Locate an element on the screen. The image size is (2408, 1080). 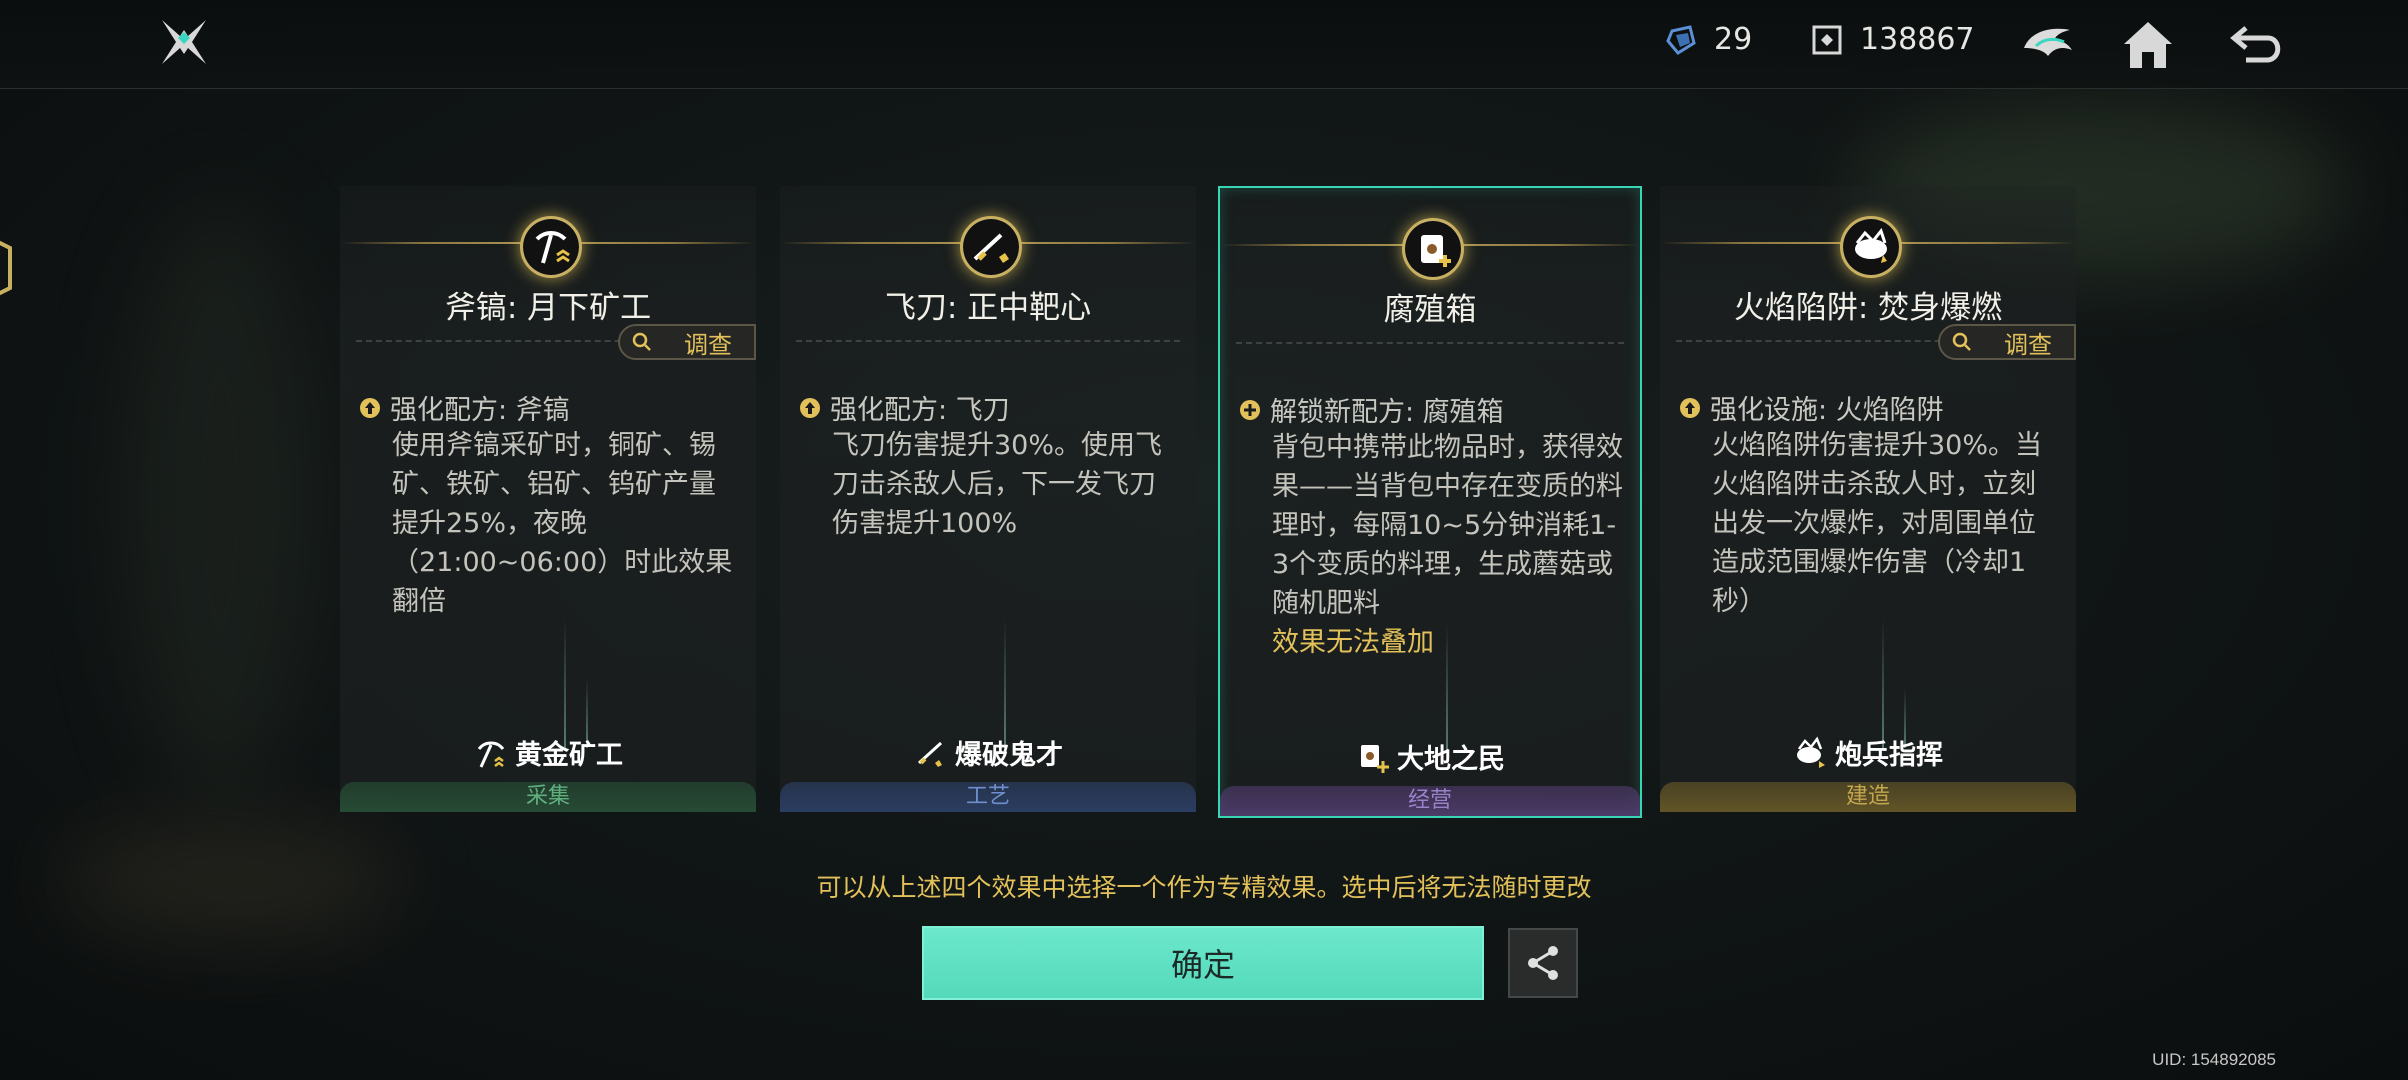
effect-heading: 强化配方: 斧镐 is located at coordinates (464, 407).